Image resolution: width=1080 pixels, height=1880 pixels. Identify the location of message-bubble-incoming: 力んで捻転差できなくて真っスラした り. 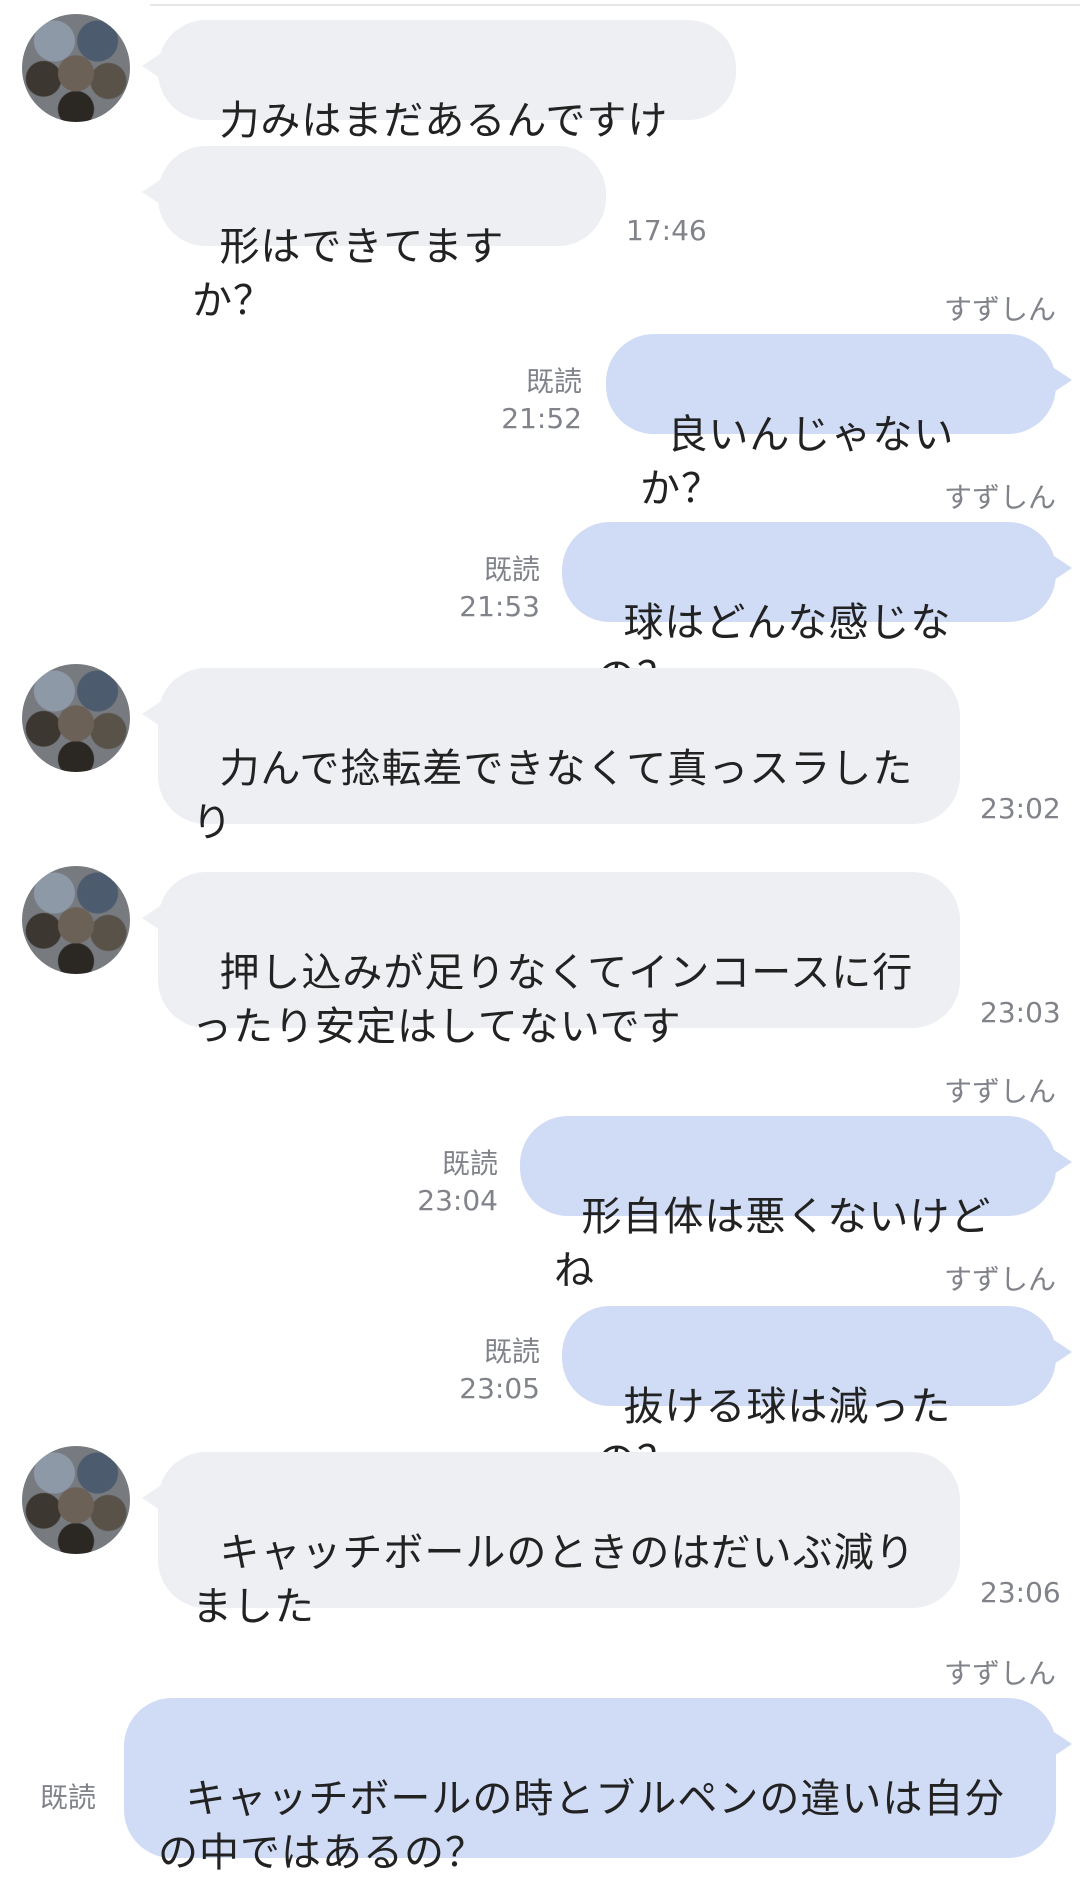
(551, 757).